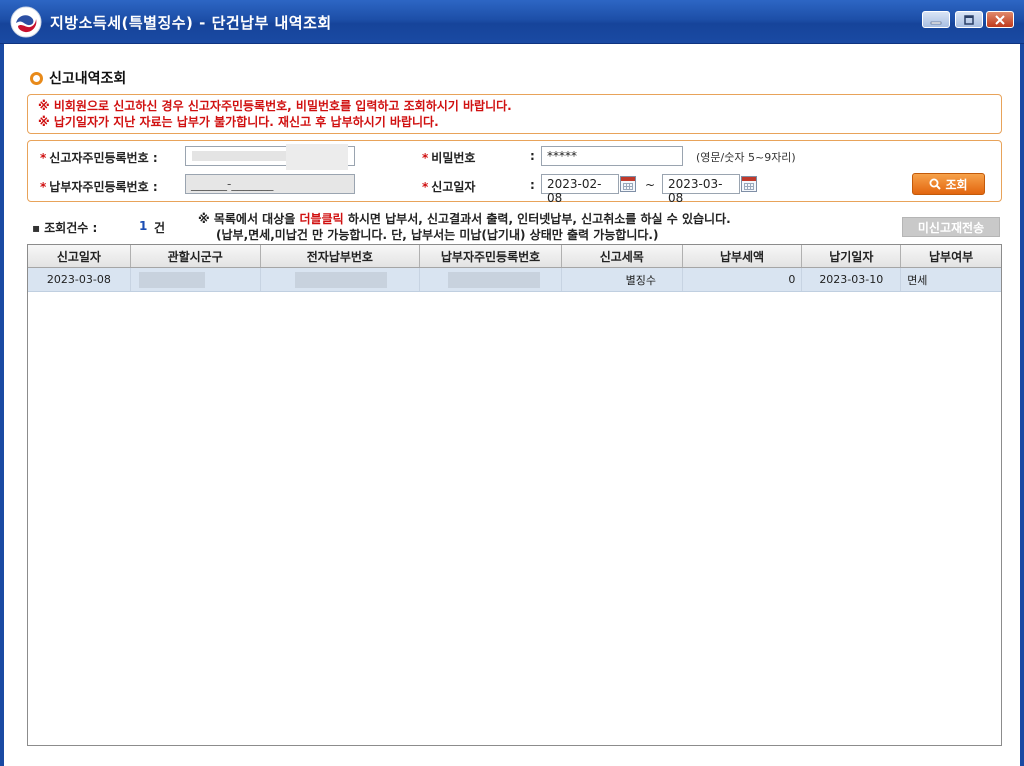  What do you see at coordinates (453, 158) in the screenshot?
I see `password-label-text: 비밀번호` at bounding box center [453, 158].